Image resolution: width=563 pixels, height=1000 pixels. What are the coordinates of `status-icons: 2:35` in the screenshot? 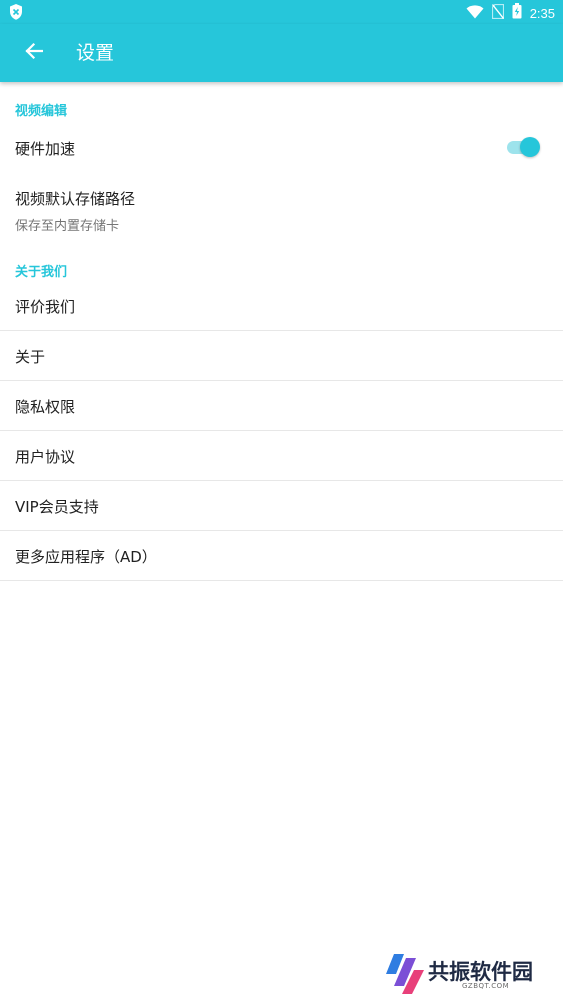 It's located at (510, 13).